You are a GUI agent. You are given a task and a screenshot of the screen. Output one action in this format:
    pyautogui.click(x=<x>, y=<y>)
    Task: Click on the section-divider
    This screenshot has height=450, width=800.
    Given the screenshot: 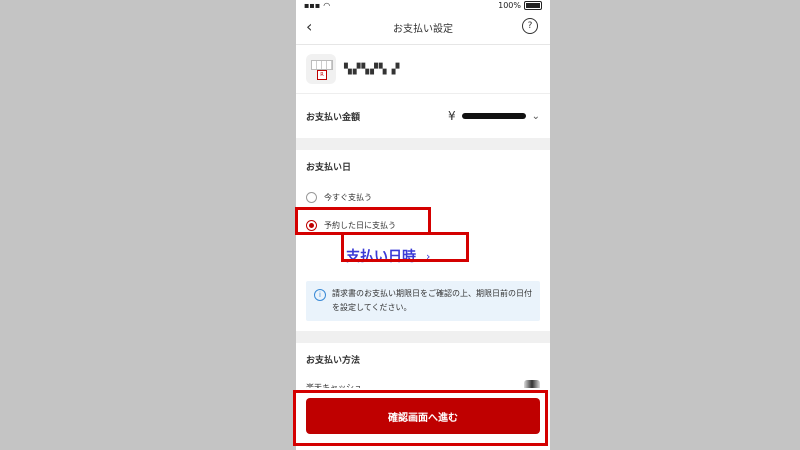 What is the action you would take?
    pyautogui.click(x=423, y=144)
    